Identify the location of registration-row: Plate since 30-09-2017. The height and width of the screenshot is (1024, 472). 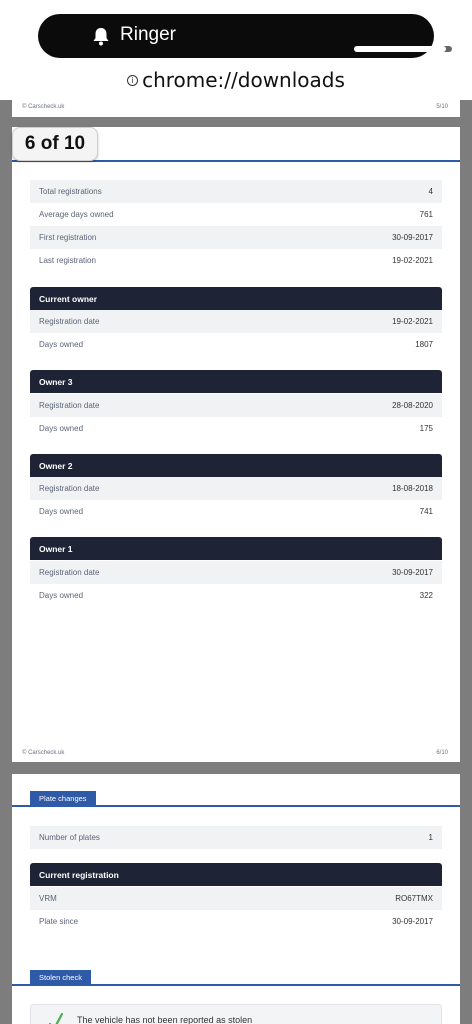
(236, 921).